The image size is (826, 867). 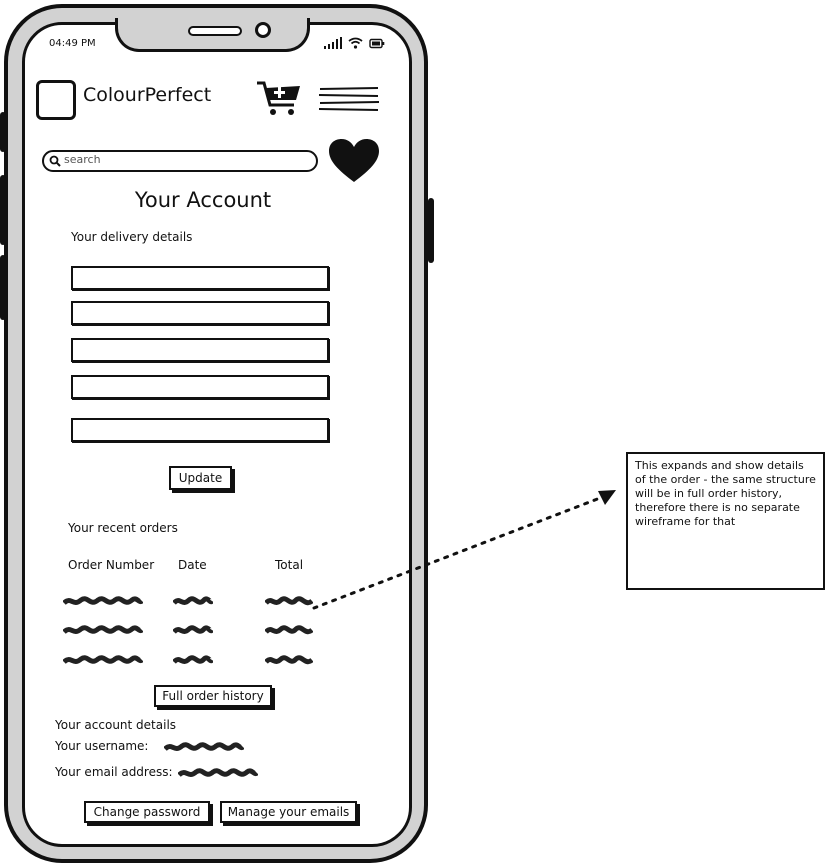 I want to click on camera-icon, so click(x=263, y=30).